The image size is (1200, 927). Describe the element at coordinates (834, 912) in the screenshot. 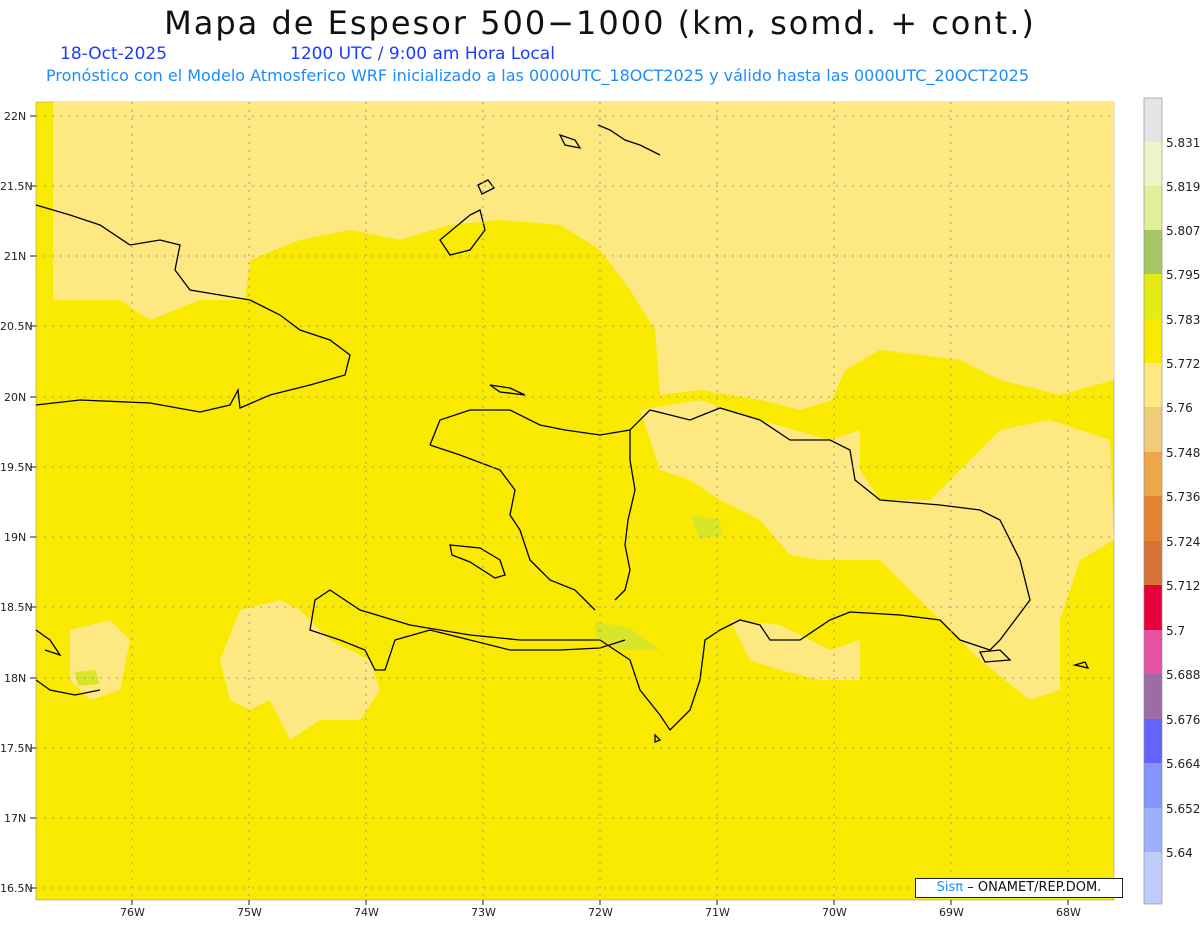

I see `lon-label: 70W` at that location.